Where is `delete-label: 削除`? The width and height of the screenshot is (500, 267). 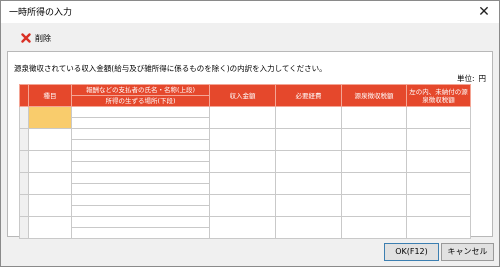 delete-label: 削除 is located at coordinates (43, 38).